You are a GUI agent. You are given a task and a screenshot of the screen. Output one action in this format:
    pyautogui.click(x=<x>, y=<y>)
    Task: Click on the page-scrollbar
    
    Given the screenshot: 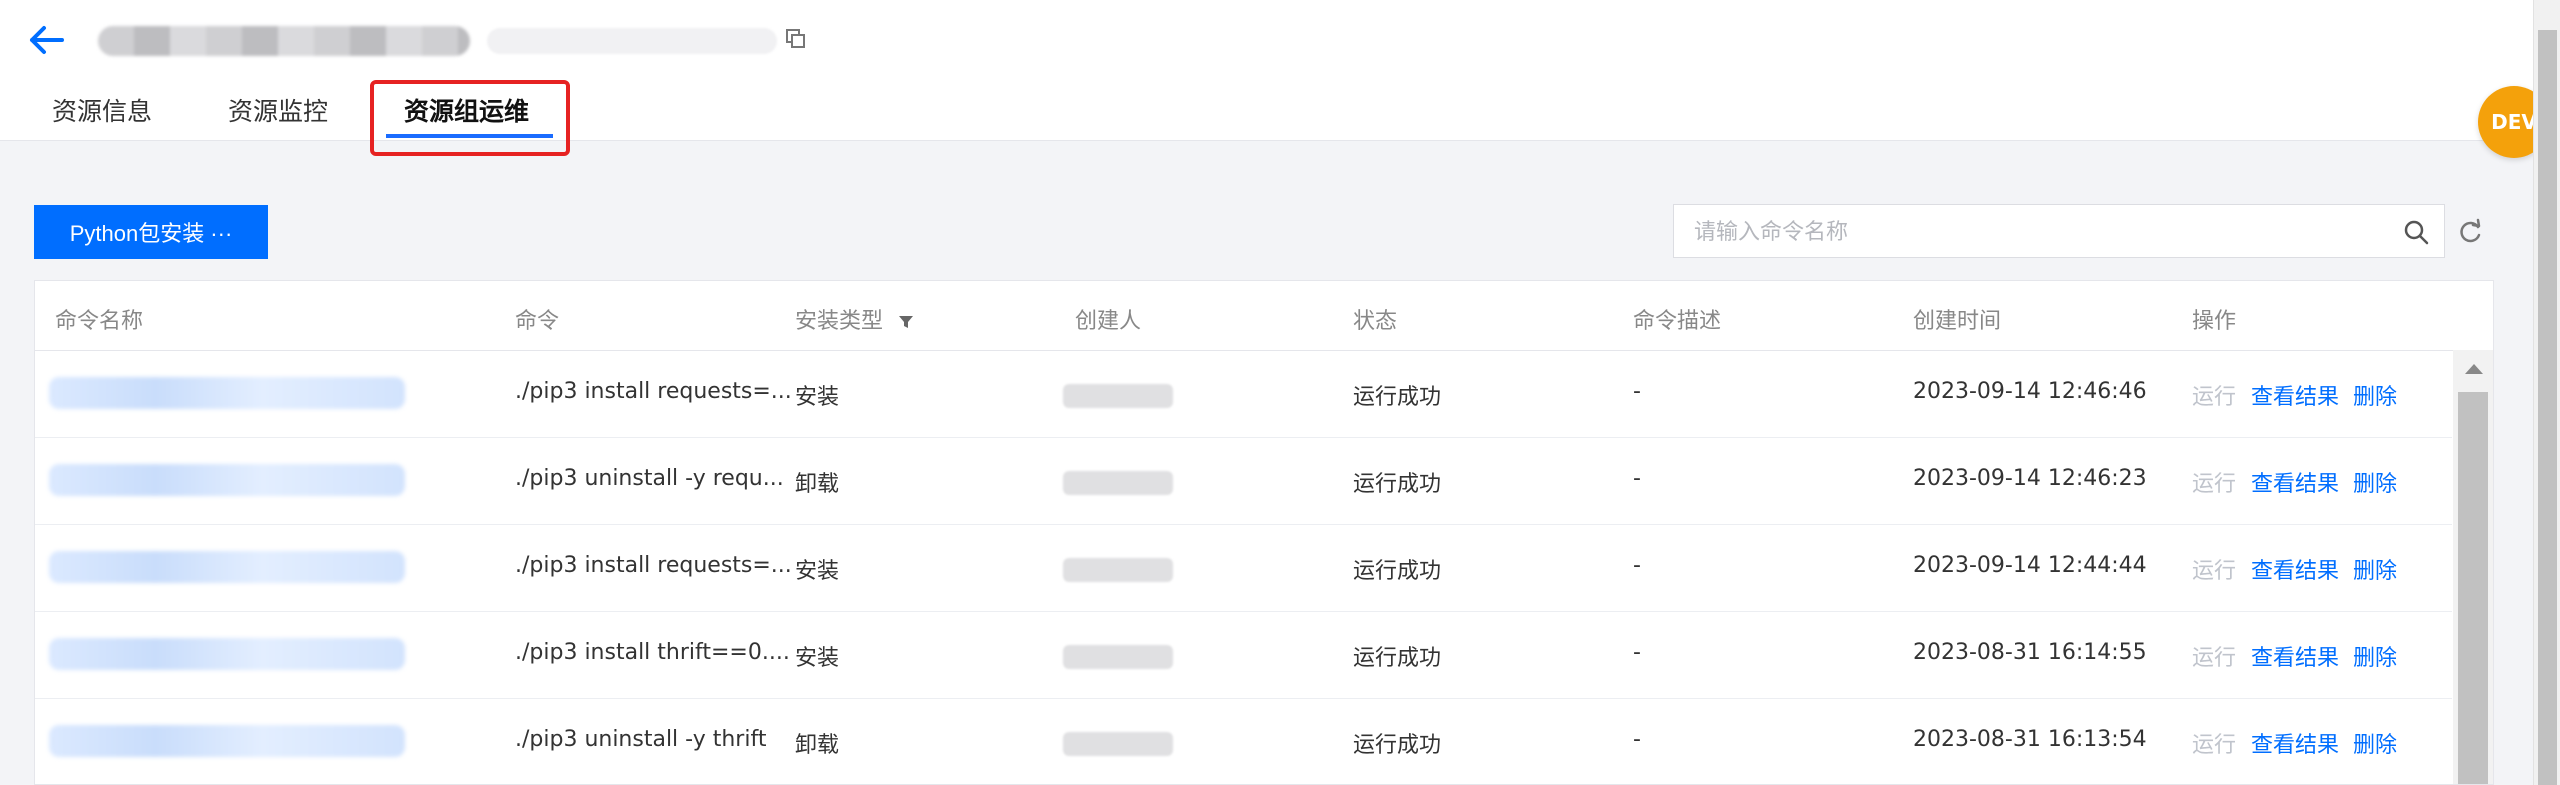 What is the action you would take?
    pyautogui.click(x=2546, y=392)
    